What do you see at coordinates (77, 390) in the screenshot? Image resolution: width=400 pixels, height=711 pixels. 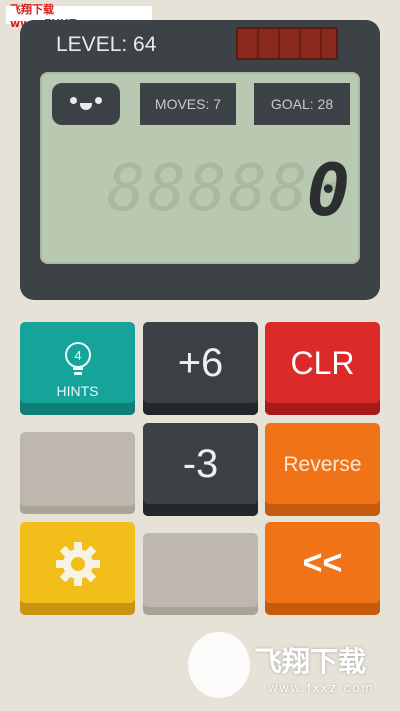 I see `hints-label: HINTS` at bounding box center [77, 390].